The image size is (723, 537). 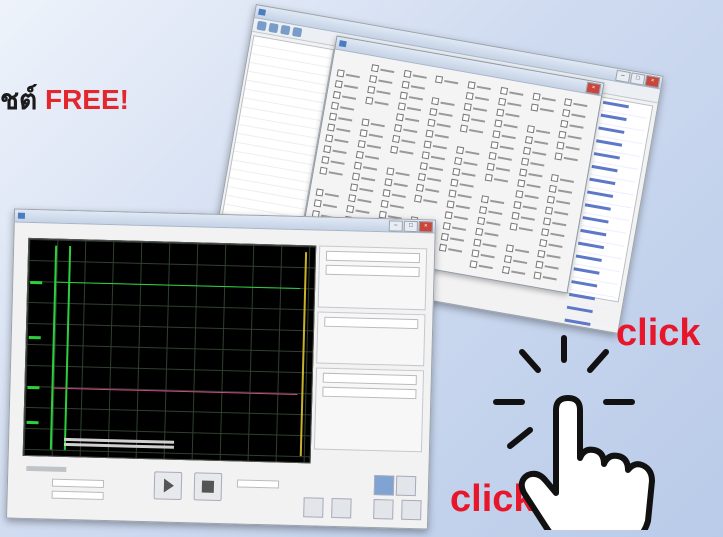 I want to click on mode-group, so click(x=372, y=278).